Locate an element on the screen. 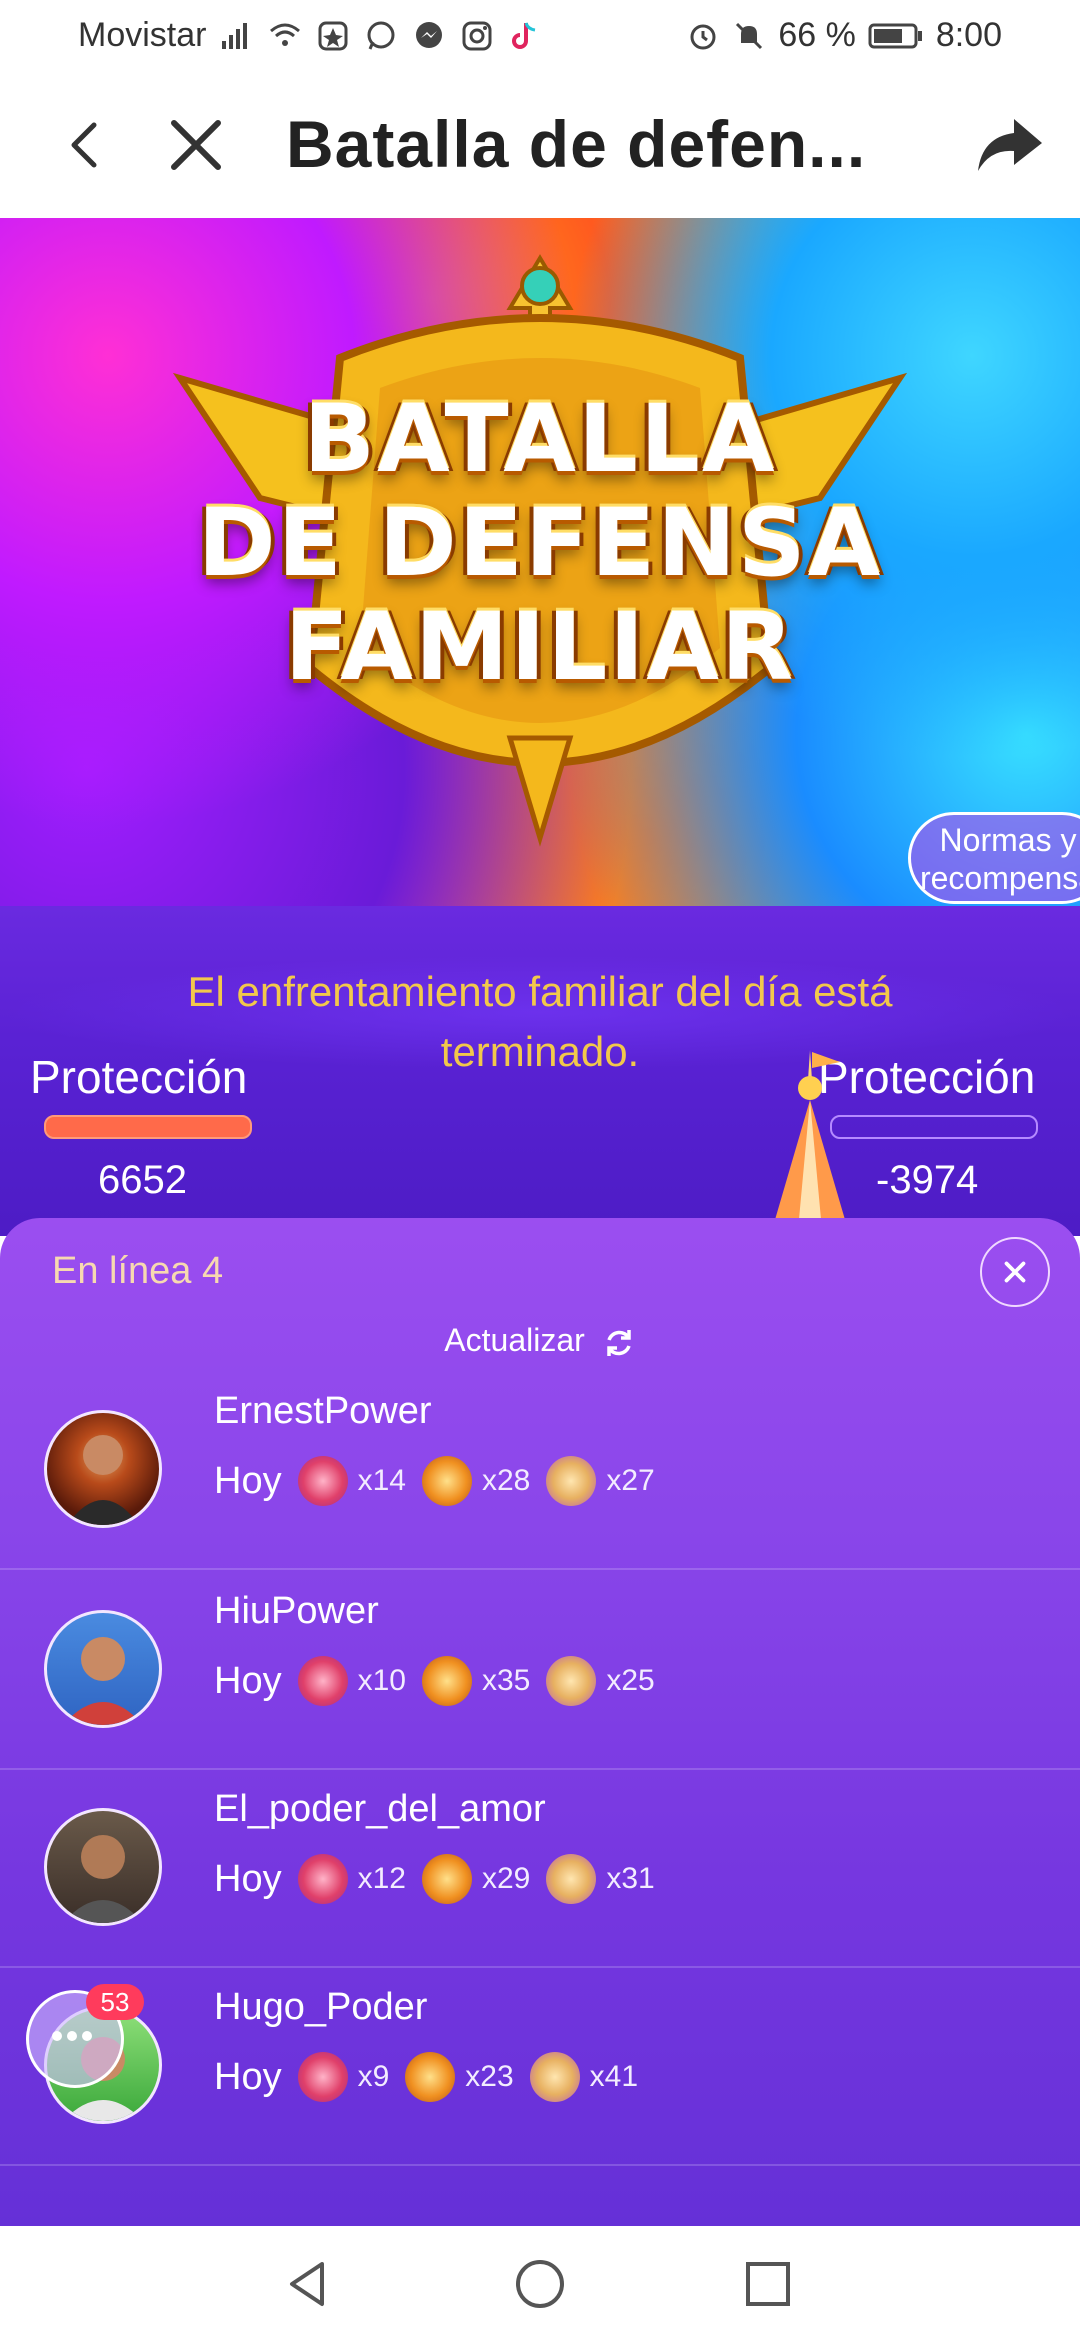  user-row: HiuPower Hoy x10 x35 x25 is located at coordinates (540, 1670).